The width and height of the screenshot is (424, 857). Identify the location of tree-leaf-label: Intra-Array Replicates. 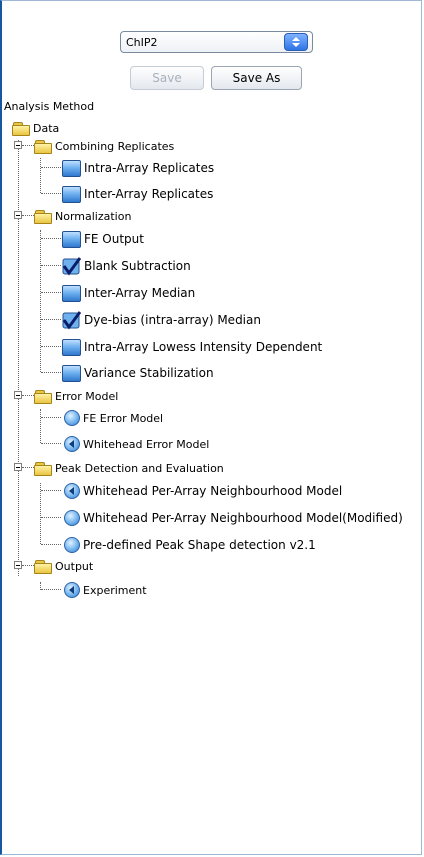
(149, 168).